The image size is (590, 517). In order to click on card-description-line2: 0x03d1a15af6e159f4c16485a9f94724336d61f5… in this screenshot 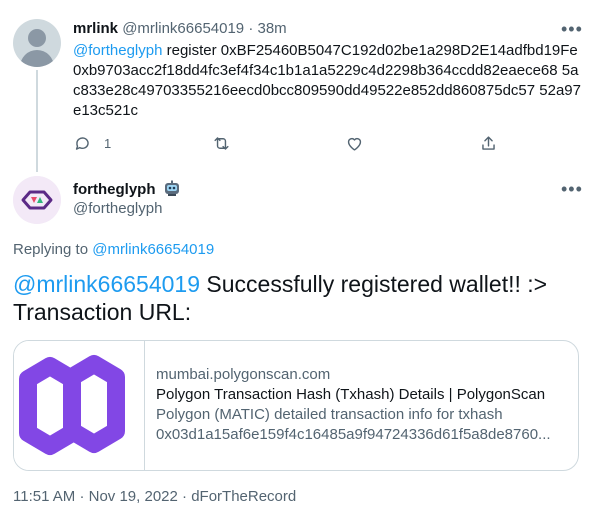, I will do `click(353, 434)`.